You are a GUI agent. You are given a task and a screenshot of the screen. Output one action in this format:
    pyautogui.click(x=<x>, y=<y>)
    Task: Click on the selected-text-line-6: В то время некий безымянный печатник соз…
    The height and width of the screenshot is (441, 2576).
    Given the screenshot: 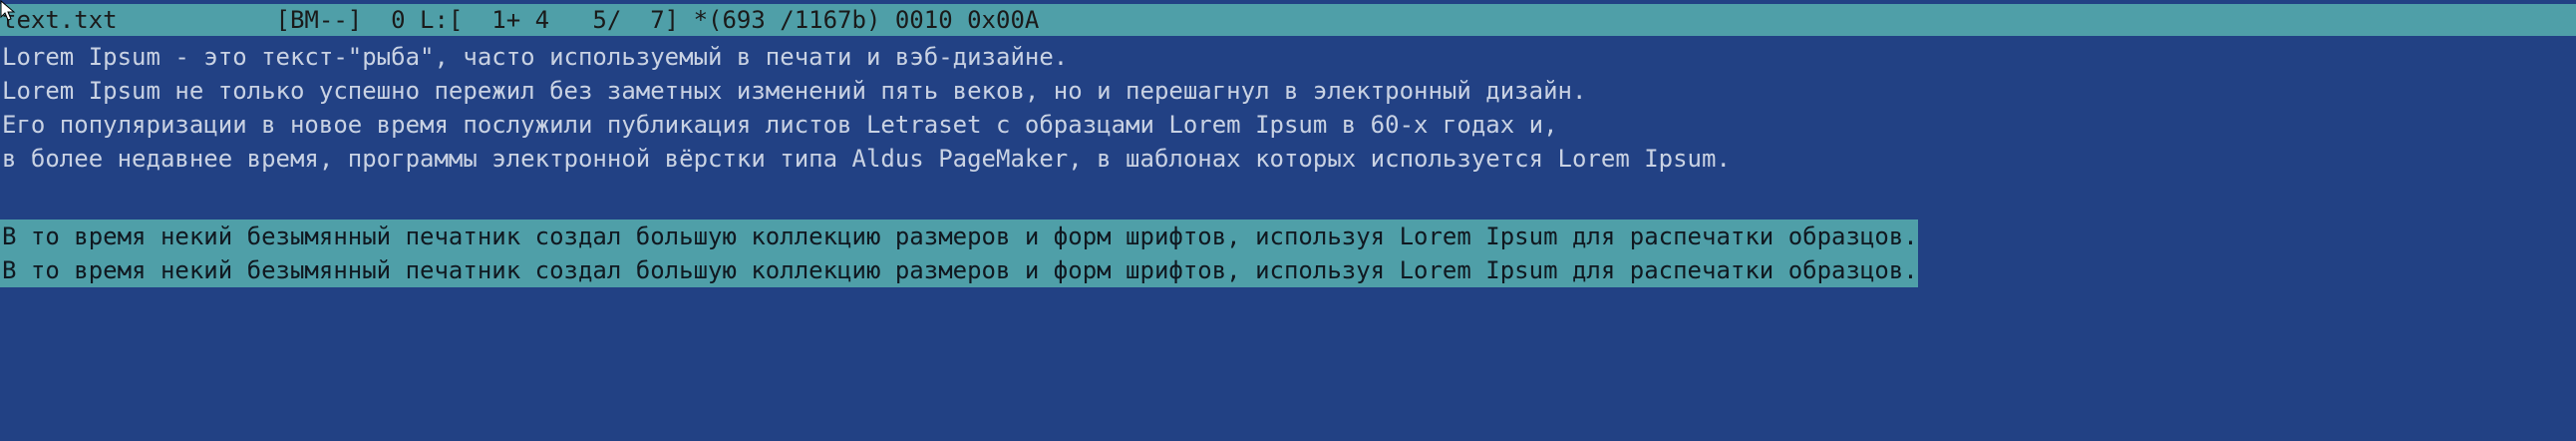 What is the action you would take?
    pyautogui.click(x=959, y=236)
    